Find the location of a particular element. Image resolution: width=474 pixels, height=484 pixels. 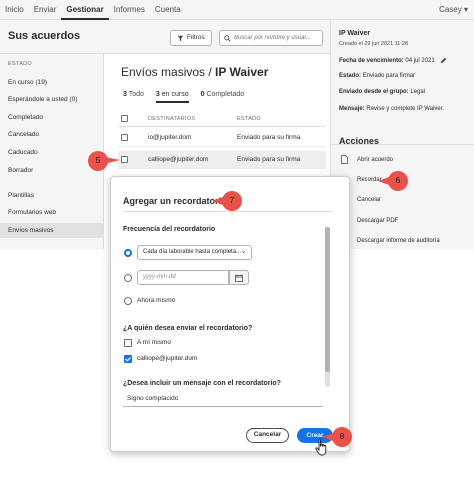

row-recipient: io@jupiter.dom is located at coordinates (170, 137).